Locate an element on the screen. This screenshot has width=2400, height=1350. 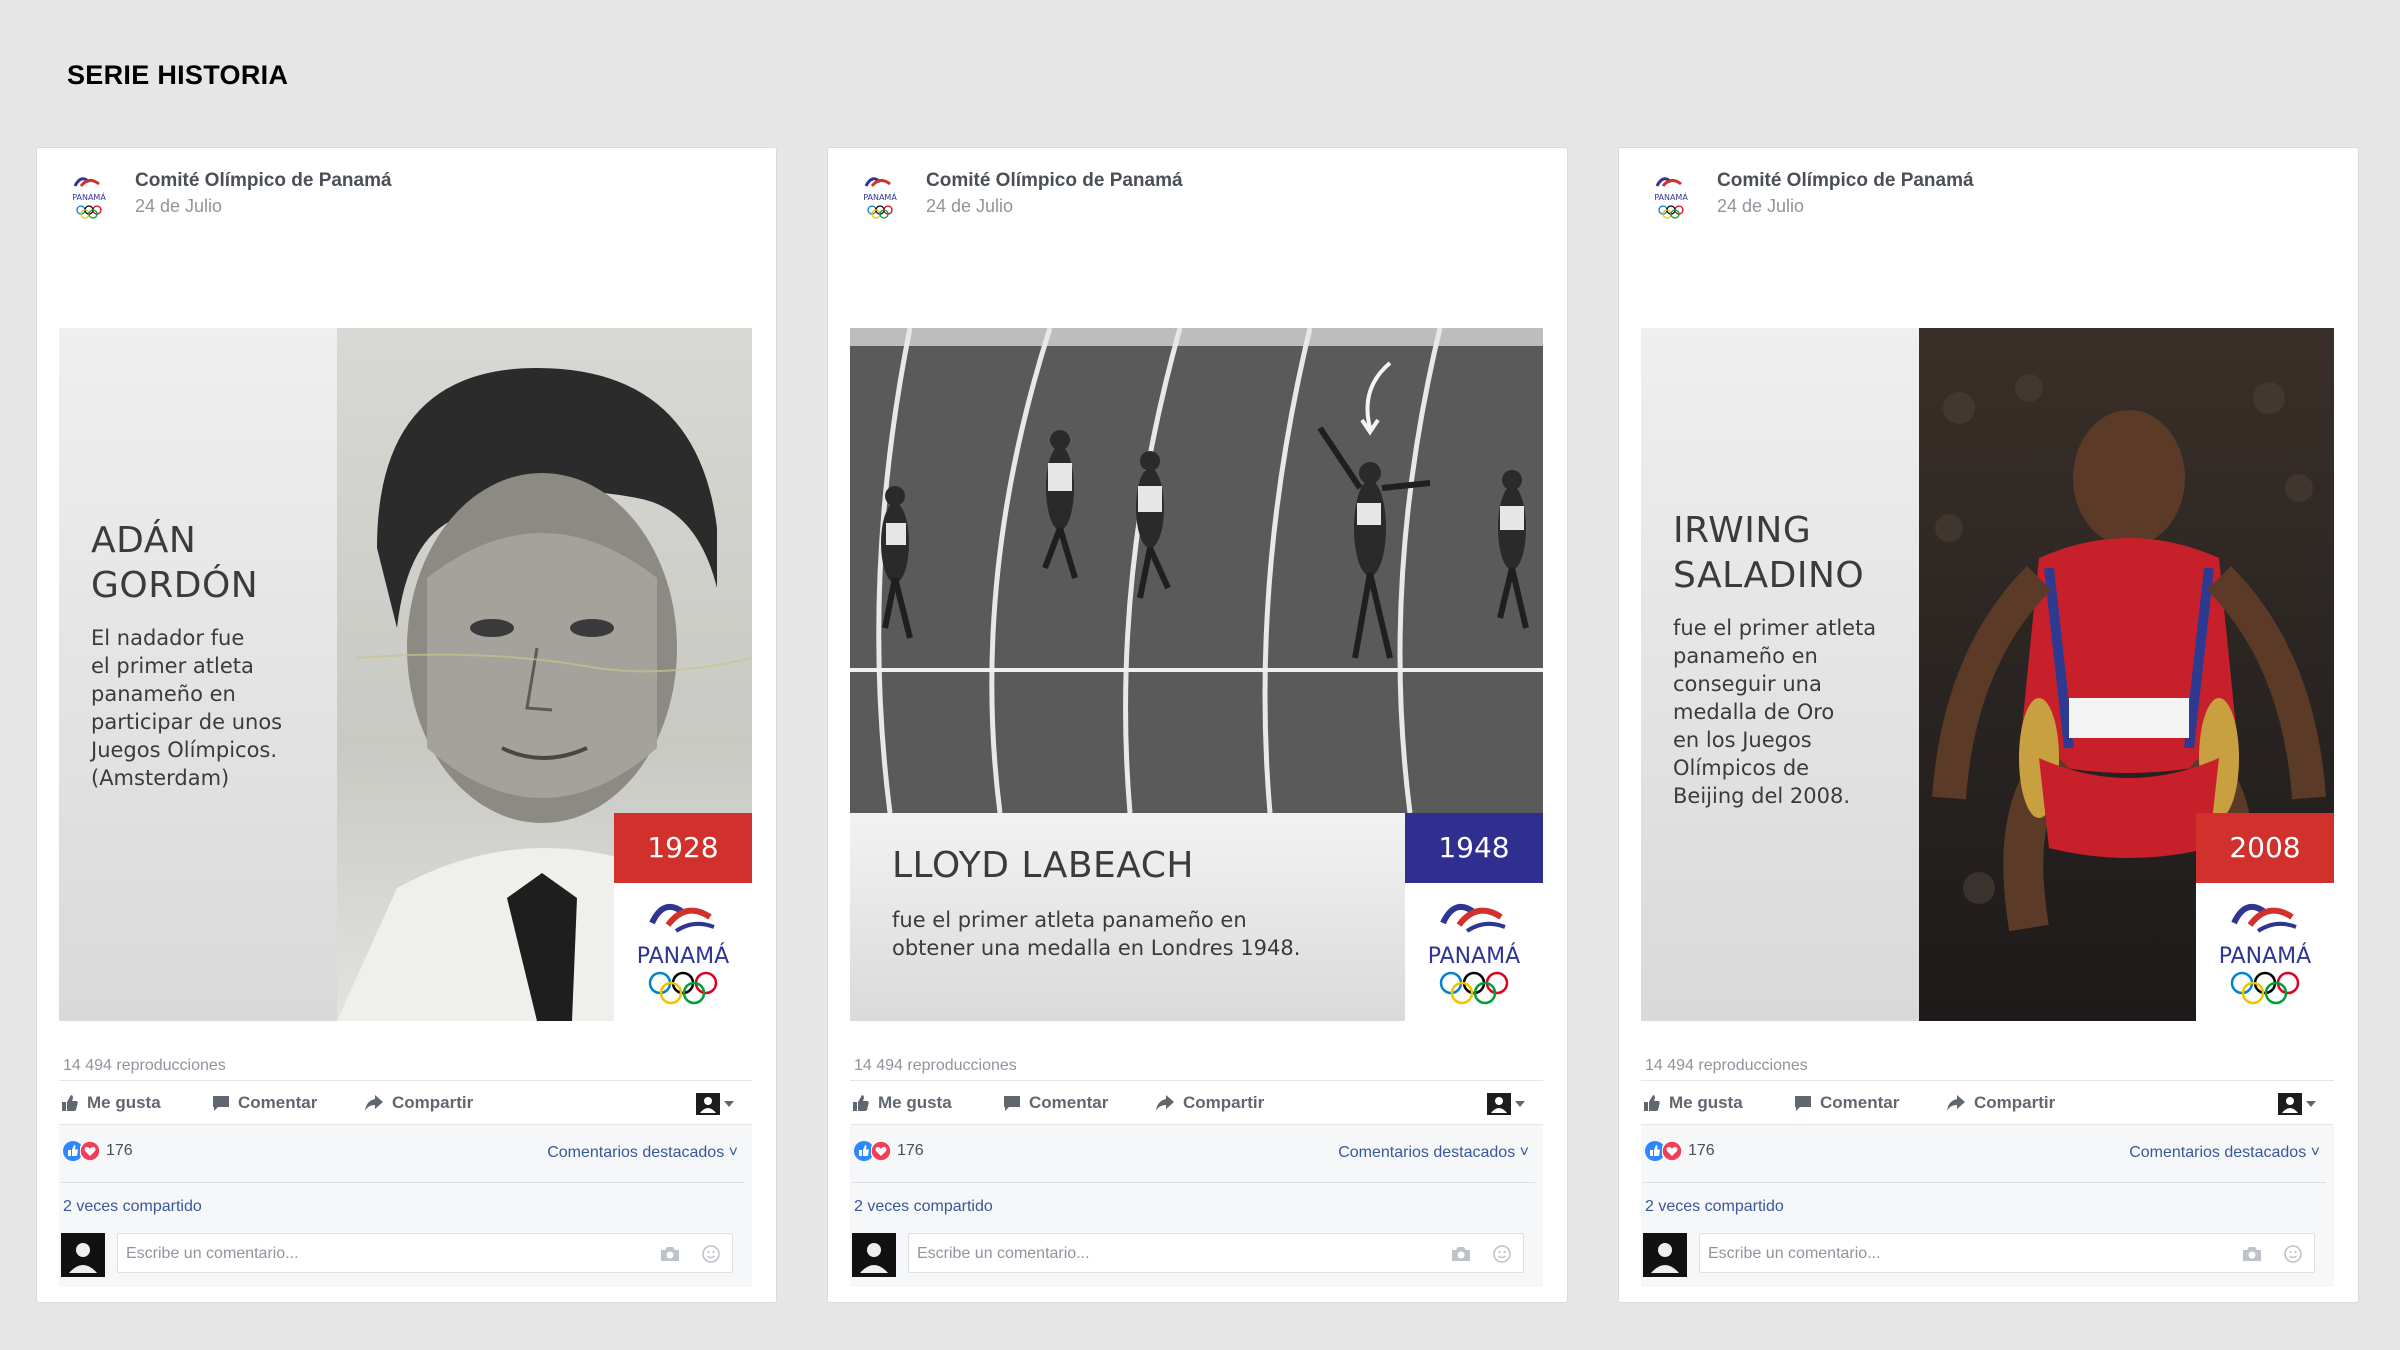
description-line: Olímpicos de is located at coordinates (1741, 768).